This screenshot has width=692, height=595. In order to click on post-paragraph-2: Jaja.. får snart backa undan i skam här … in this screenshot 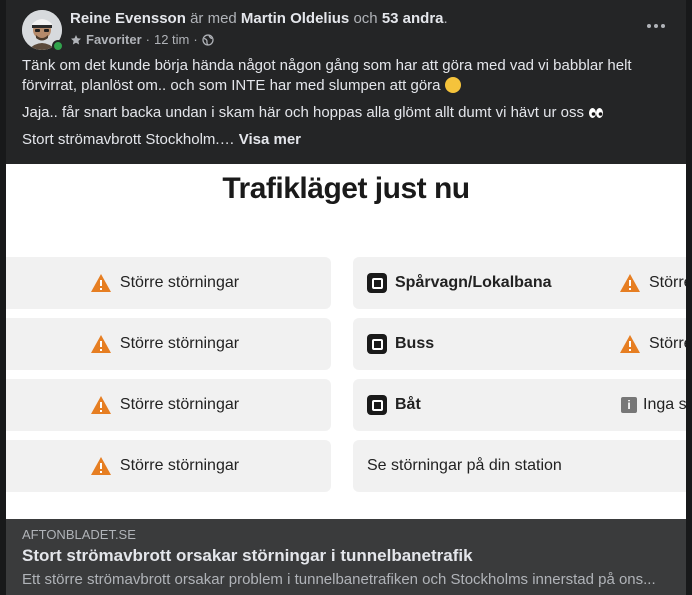, I will do `click(346, 113)`.